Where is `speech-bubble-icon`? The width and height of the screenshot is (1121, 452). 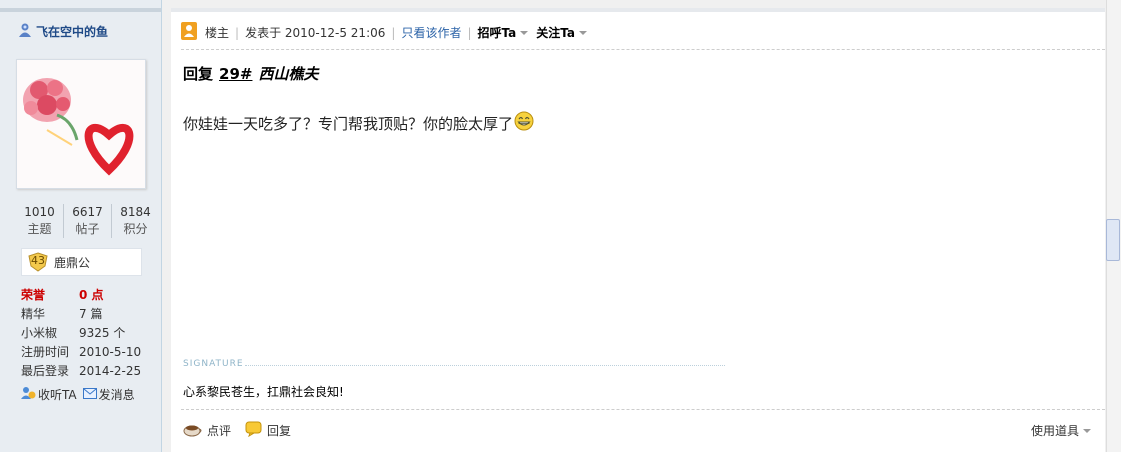 speech-bubble-icon is located at coordinates (254, 430).